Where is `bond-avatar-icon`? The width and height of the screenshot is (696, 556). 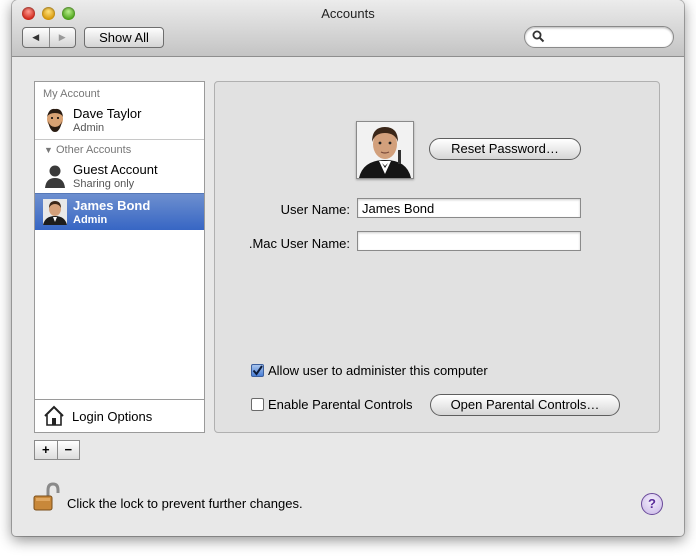 bond-avatar-icon is located at coordinates (55, 212).